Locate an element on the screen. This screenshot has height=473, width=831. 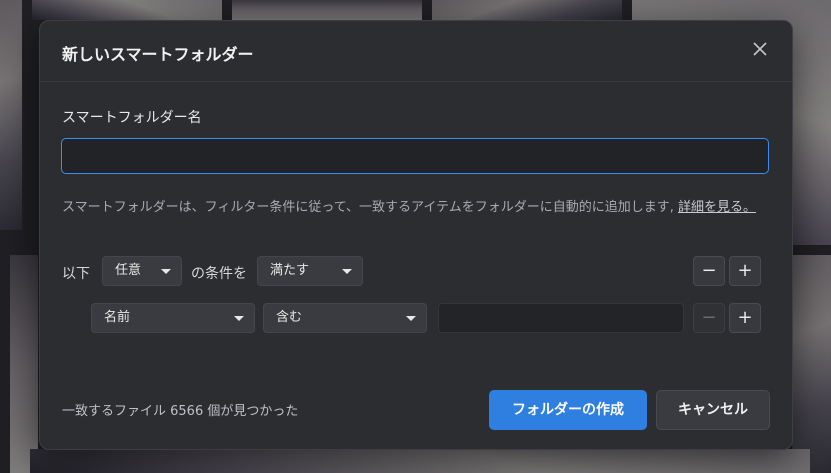
satisfy-select: 満たす is located at coordinates (310, 271).